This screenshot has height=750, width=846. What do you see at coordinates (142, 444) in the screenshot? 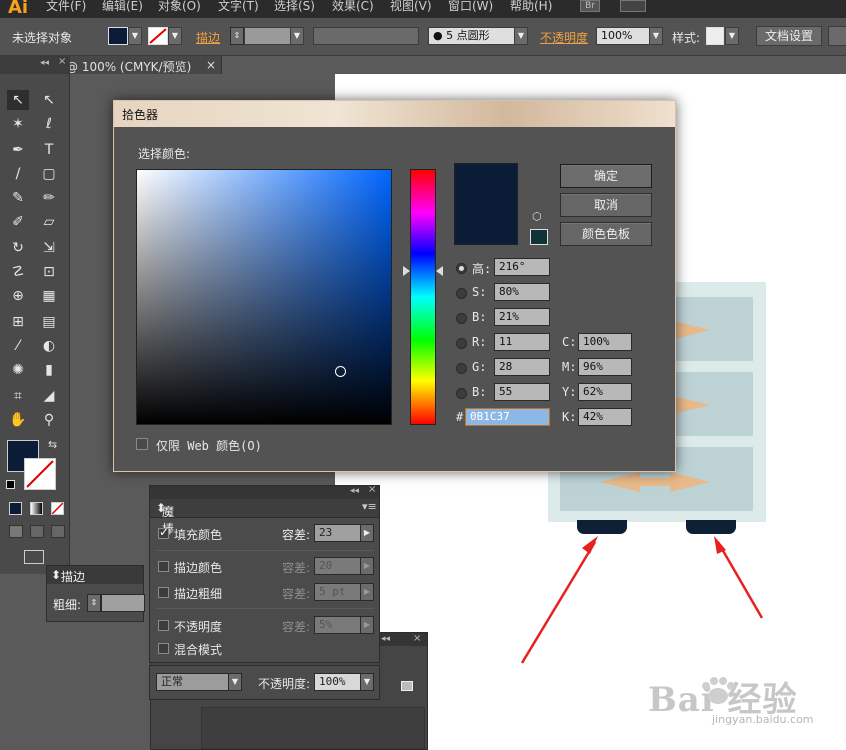
I see `web-colors-only-checkbox` at bounding box center [142, 444].